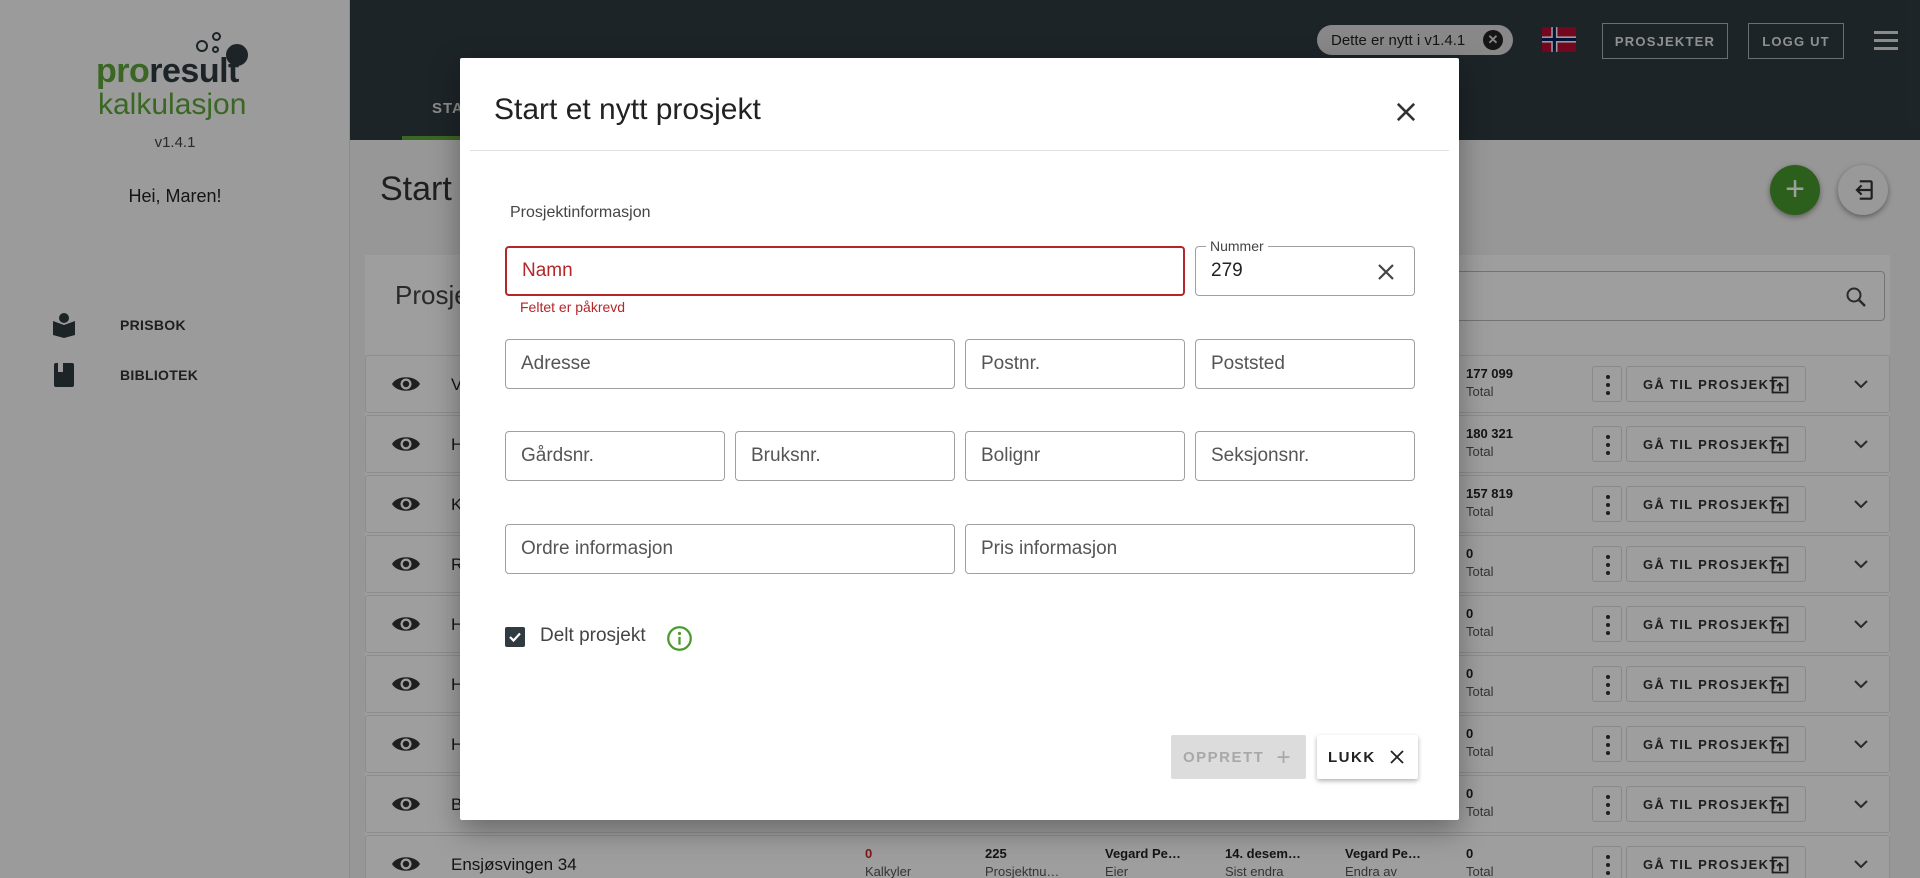  I want to click on address-input, so click(730, 364).